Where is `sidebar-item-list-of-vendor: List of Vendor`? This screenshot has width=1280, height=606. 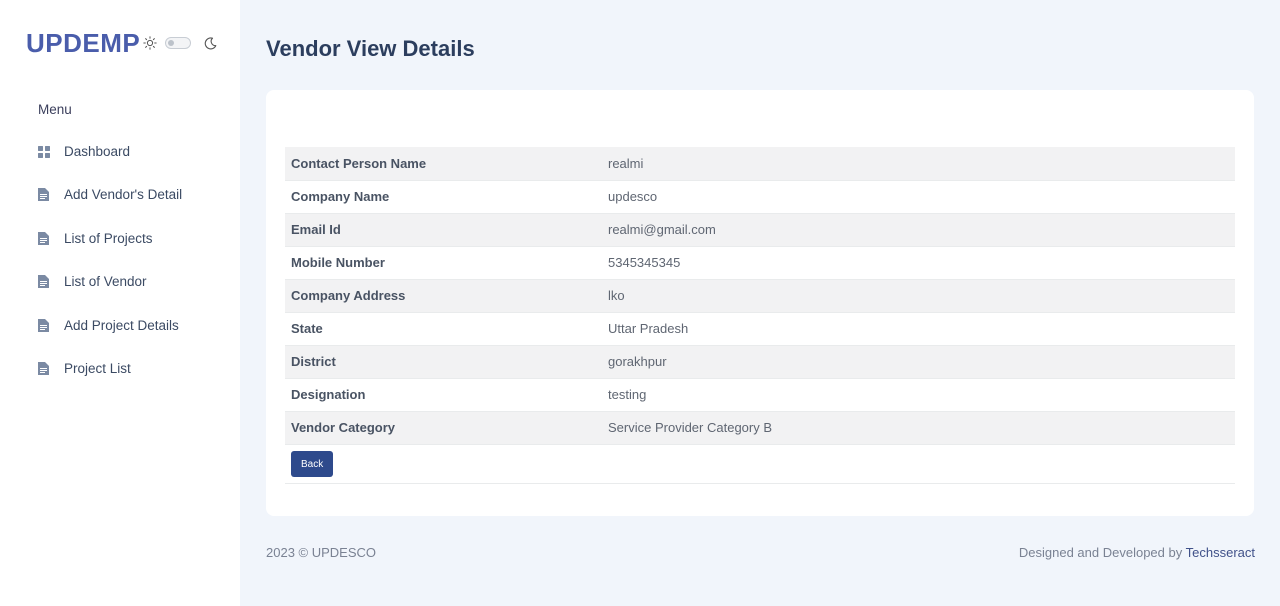 sidebar-item-list-of-vendor: List of Vendor is located at coordinates (110, 282).